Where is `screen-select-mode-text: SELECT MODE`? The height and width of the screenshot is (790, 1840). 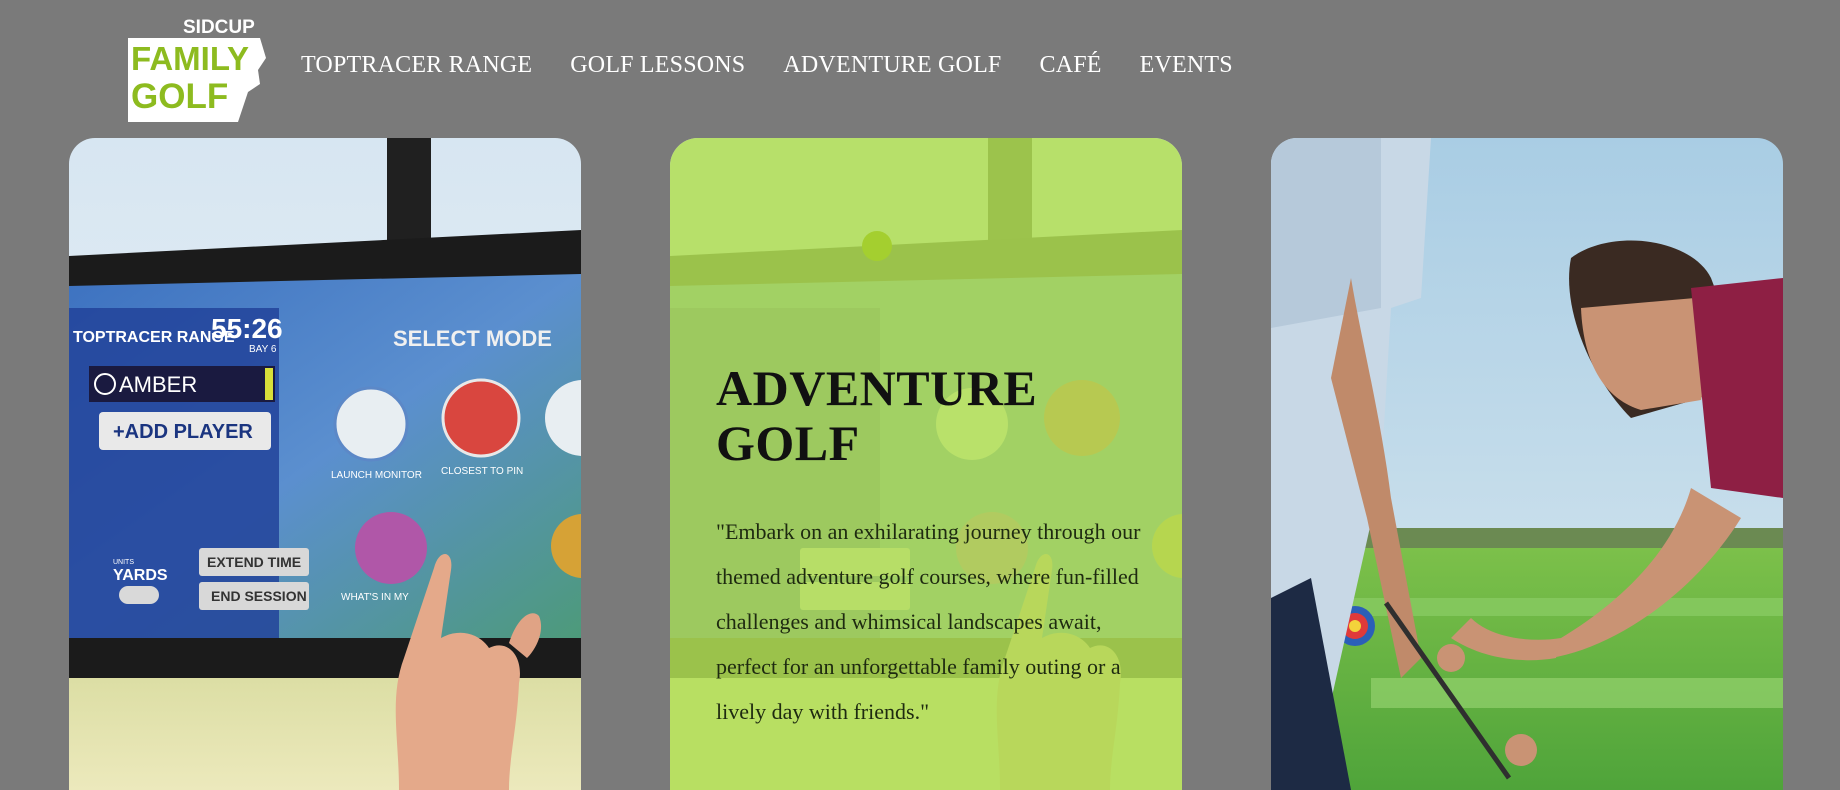
screen-select-mode-text: SELECT MODE is located at coordinates (472, 338).